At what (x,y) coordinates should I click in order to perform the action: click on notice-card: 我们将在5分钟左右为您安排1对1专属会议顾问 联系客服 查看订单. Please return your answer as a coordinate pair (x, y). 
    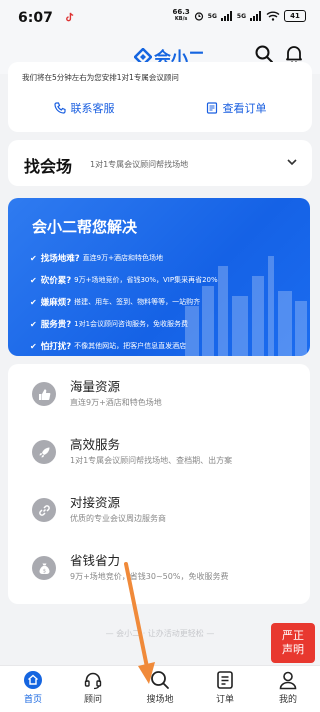
    Looking at the image, I should click on (160, 97).